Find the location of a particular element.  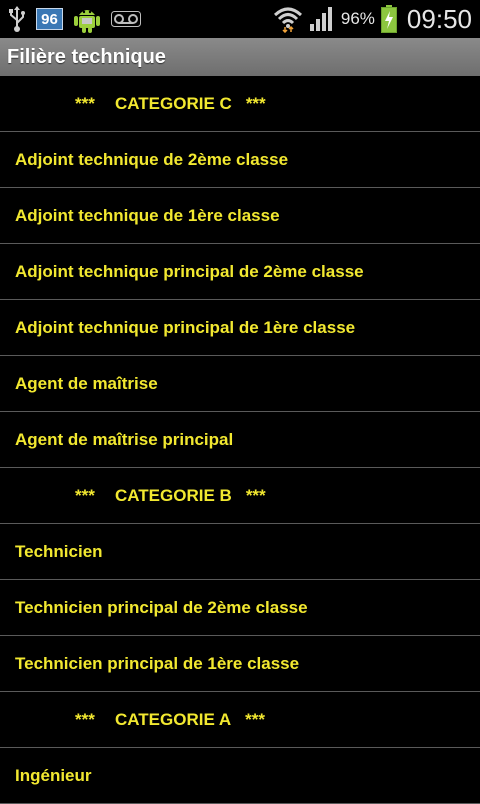

list-item: Ingénieur is located at coordinates (240, 776).